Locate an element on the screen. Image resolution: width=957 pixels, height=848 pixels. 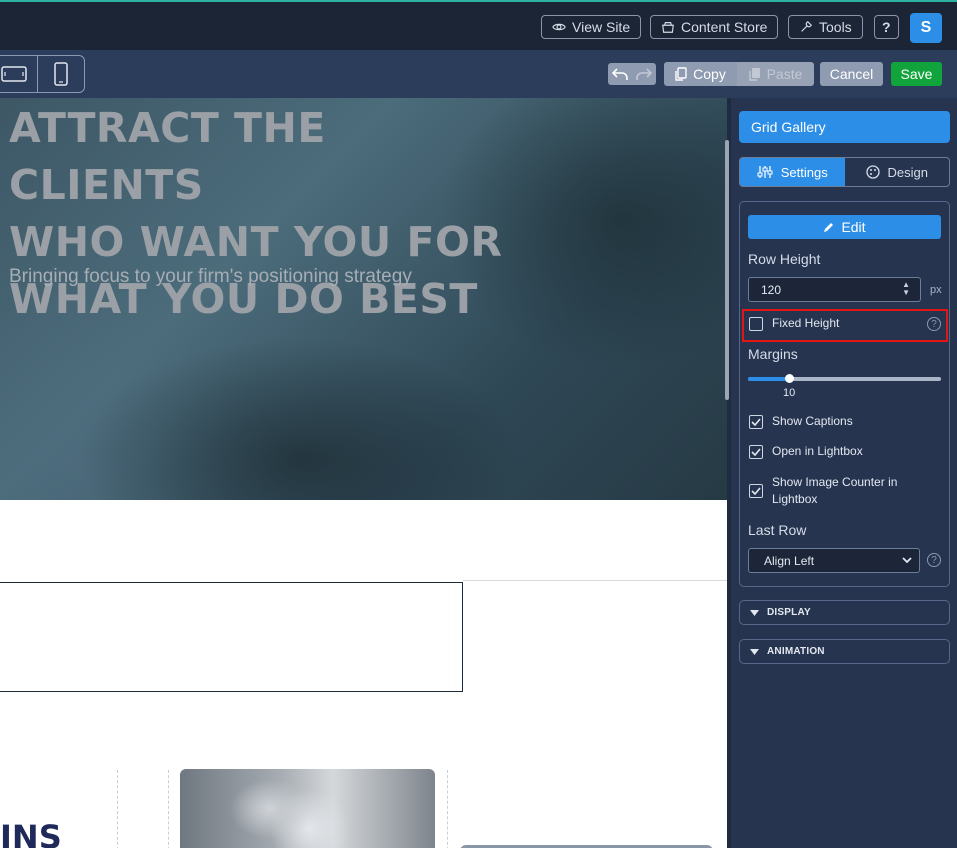
top-bar: View Site Content Store Tools ? S is located at coordinates (478, 25).